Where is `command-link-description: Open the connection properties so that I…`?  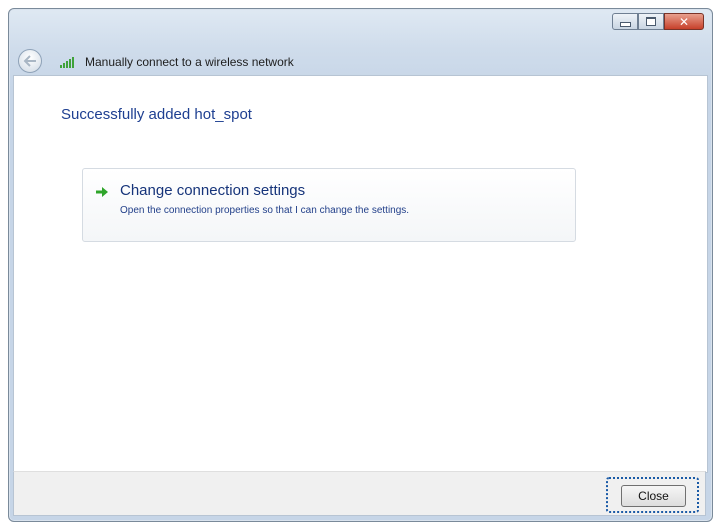
command-link-description: Open the connection properties so that I… is located at coordinates (265, 210).